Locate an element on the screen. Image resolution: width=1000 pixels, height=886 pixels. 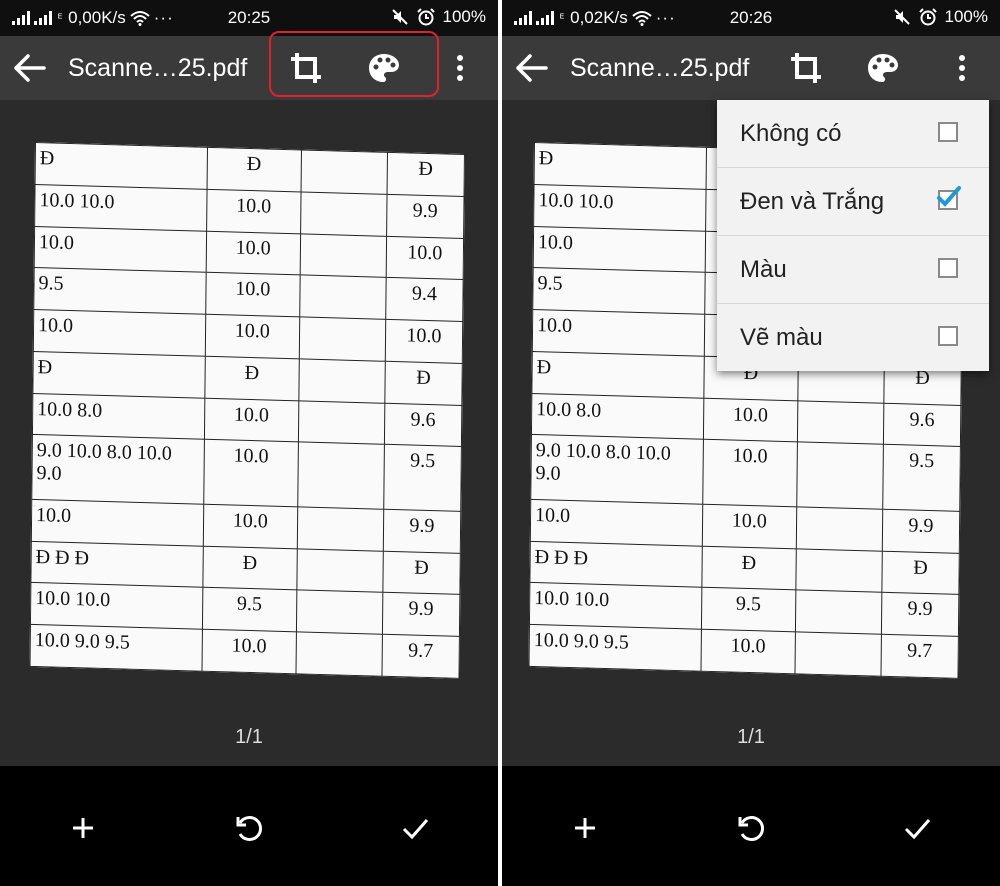
app-toolbar: Scanne…25.pdf is located at coordinates (751, 68).